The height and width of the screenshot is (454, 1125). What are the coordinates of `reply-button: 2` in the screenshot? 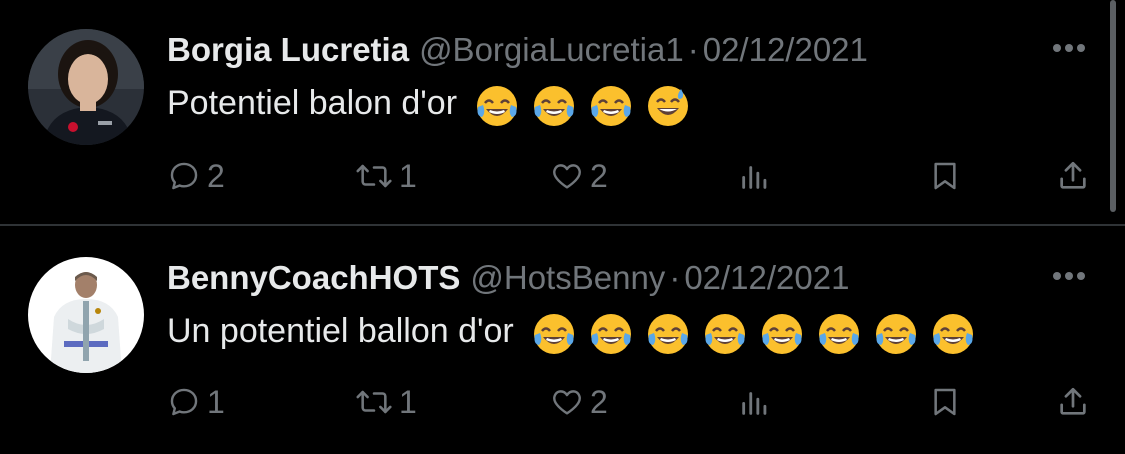 It's located at (196, 176).